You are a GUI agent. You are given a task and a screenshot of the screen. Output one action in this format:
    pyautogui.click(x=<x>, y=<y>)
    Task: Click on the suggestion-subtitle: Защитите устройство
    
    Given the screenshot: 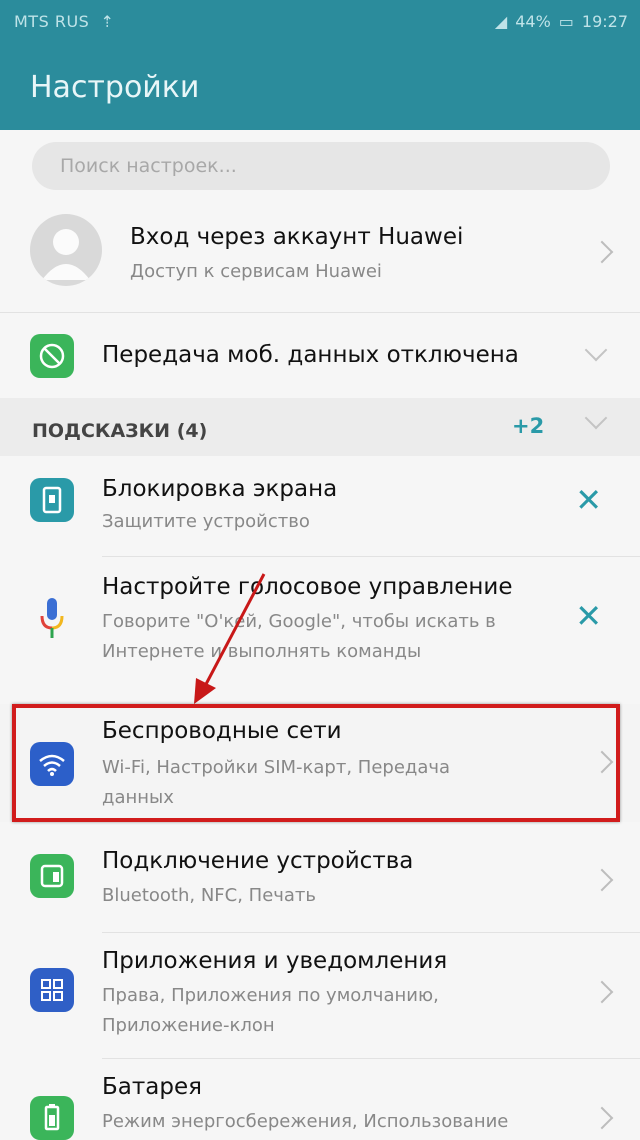 What is the action you would take?
    pyautogui.click(x=206, y=521)
    